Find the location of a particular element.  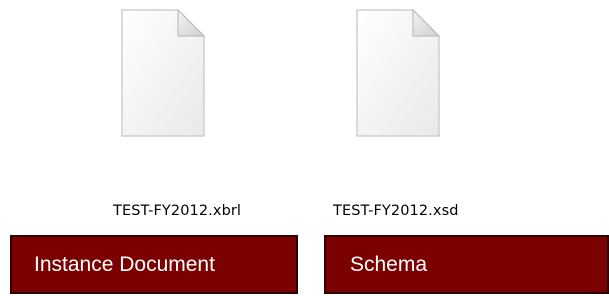

schema-caption: Schema is located at coordinates (466, 264).